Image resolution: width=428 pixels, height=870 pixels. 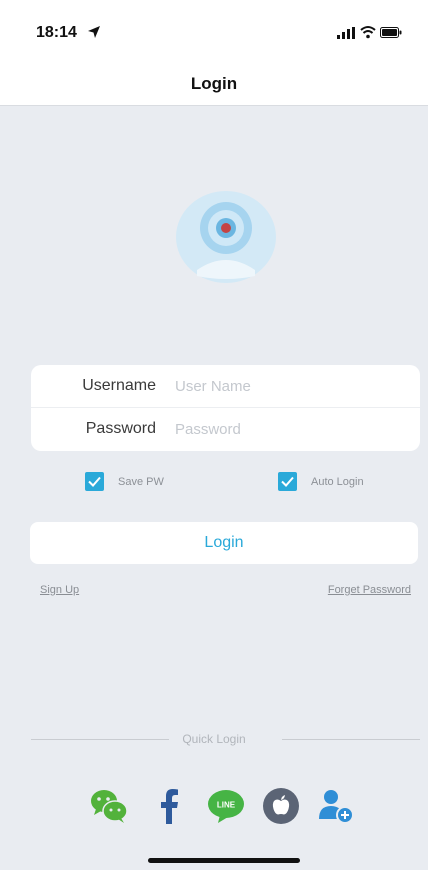 What do you see at coordinates (141, 481) in the screenshot?
I see `save-pw-label: Save PW` at bounding box center [141, 481].